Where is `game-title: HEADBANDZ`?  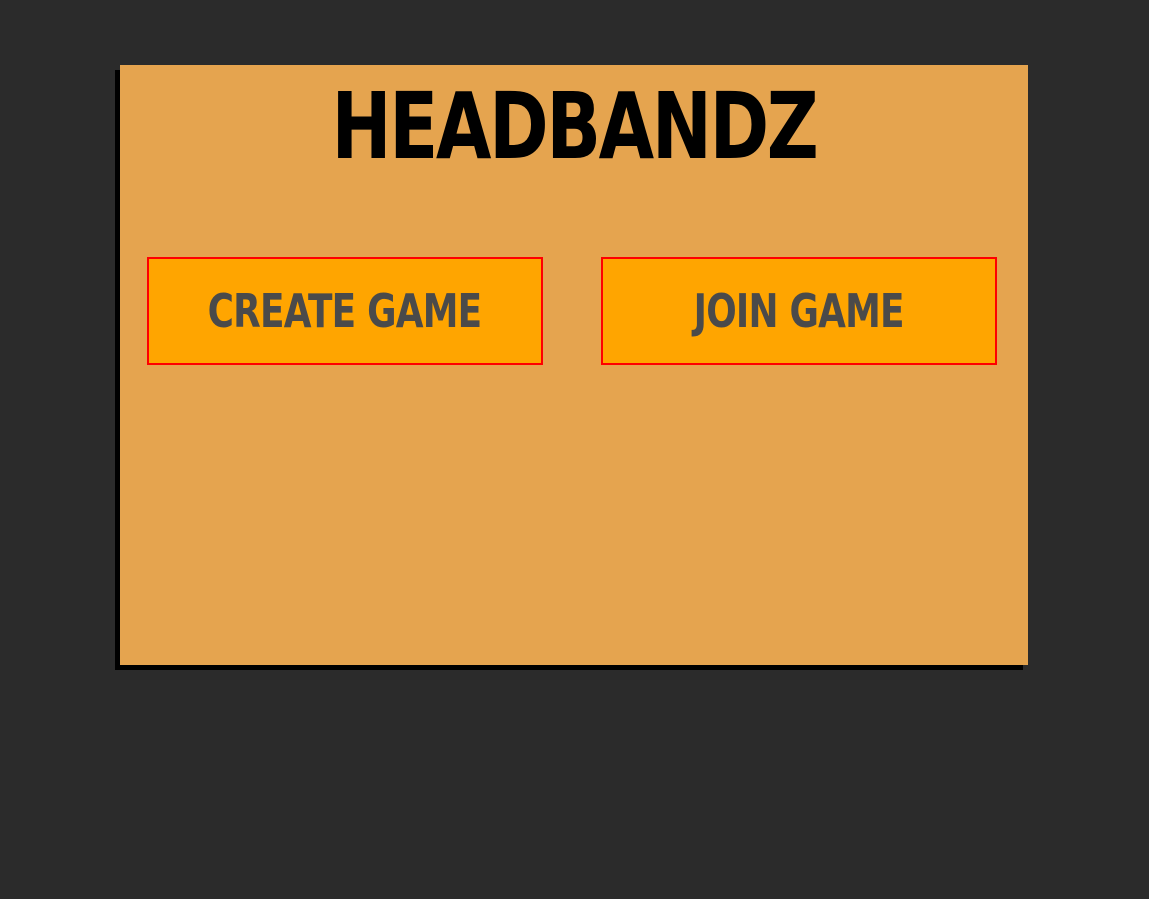
game-title: HEADBANDZ is located at coordinates (574, 126).